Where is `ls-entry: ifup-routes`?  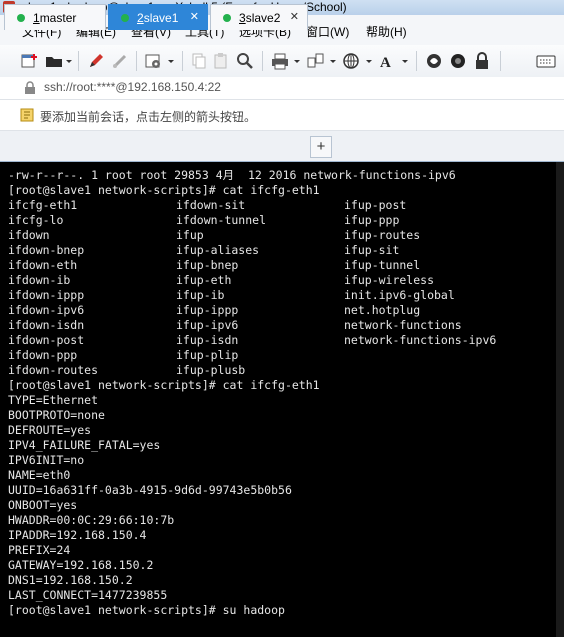 ls-entry: ifup-routes is located at coordinates (382, 235).